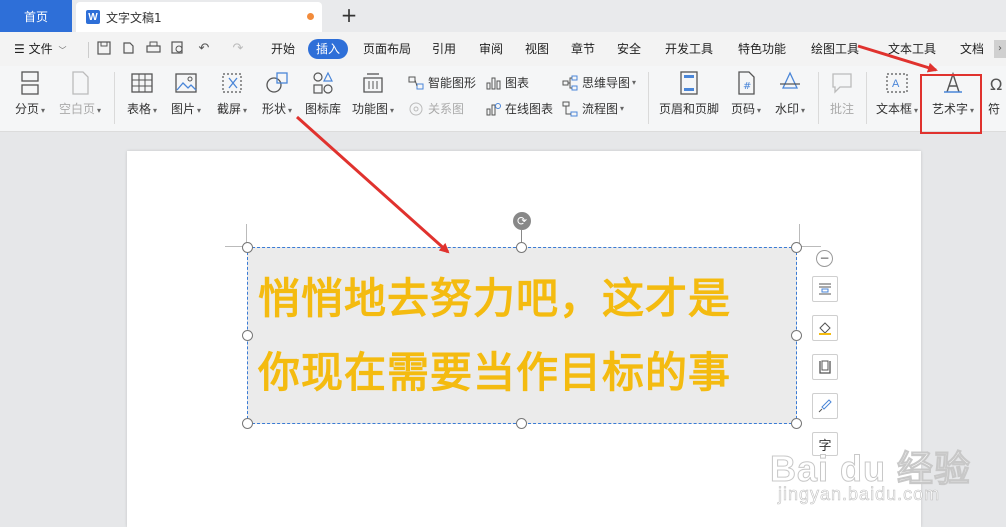 This screenshot has width=1006, height=527. What do you see at coordinates (104, 49) in the screenshot?
I see `save-icon` at bounding box center [104, 49].